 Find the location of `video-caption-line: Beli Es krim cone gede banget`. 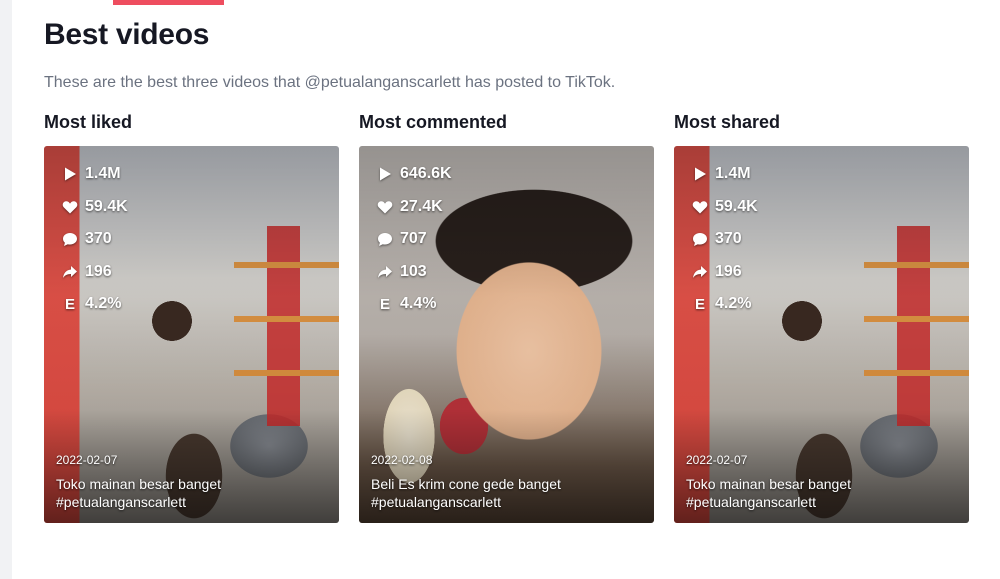

video-caption-line: Beli Es krim cone gede banget is located at coordinates (466, 484).